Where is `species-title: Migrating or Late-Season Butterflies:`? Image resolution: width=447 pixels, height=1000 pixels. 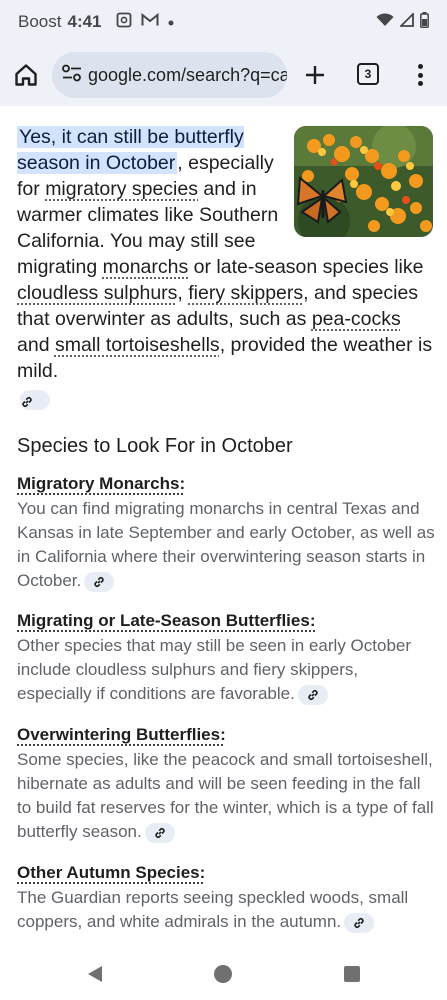 species-title: Migrating or Late-Season Butterflies: is located at coordinates (227, 621).